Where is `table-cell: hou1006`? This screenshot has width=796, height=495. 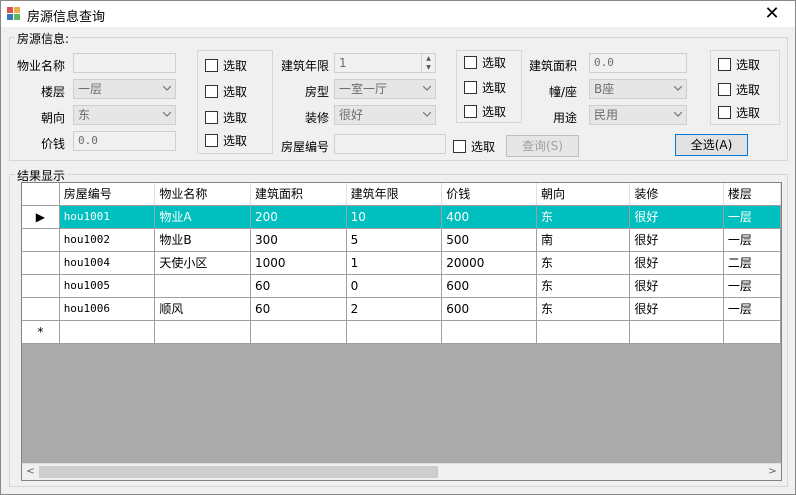 table-cell: hou1006 is located at coordinates (107, 309).